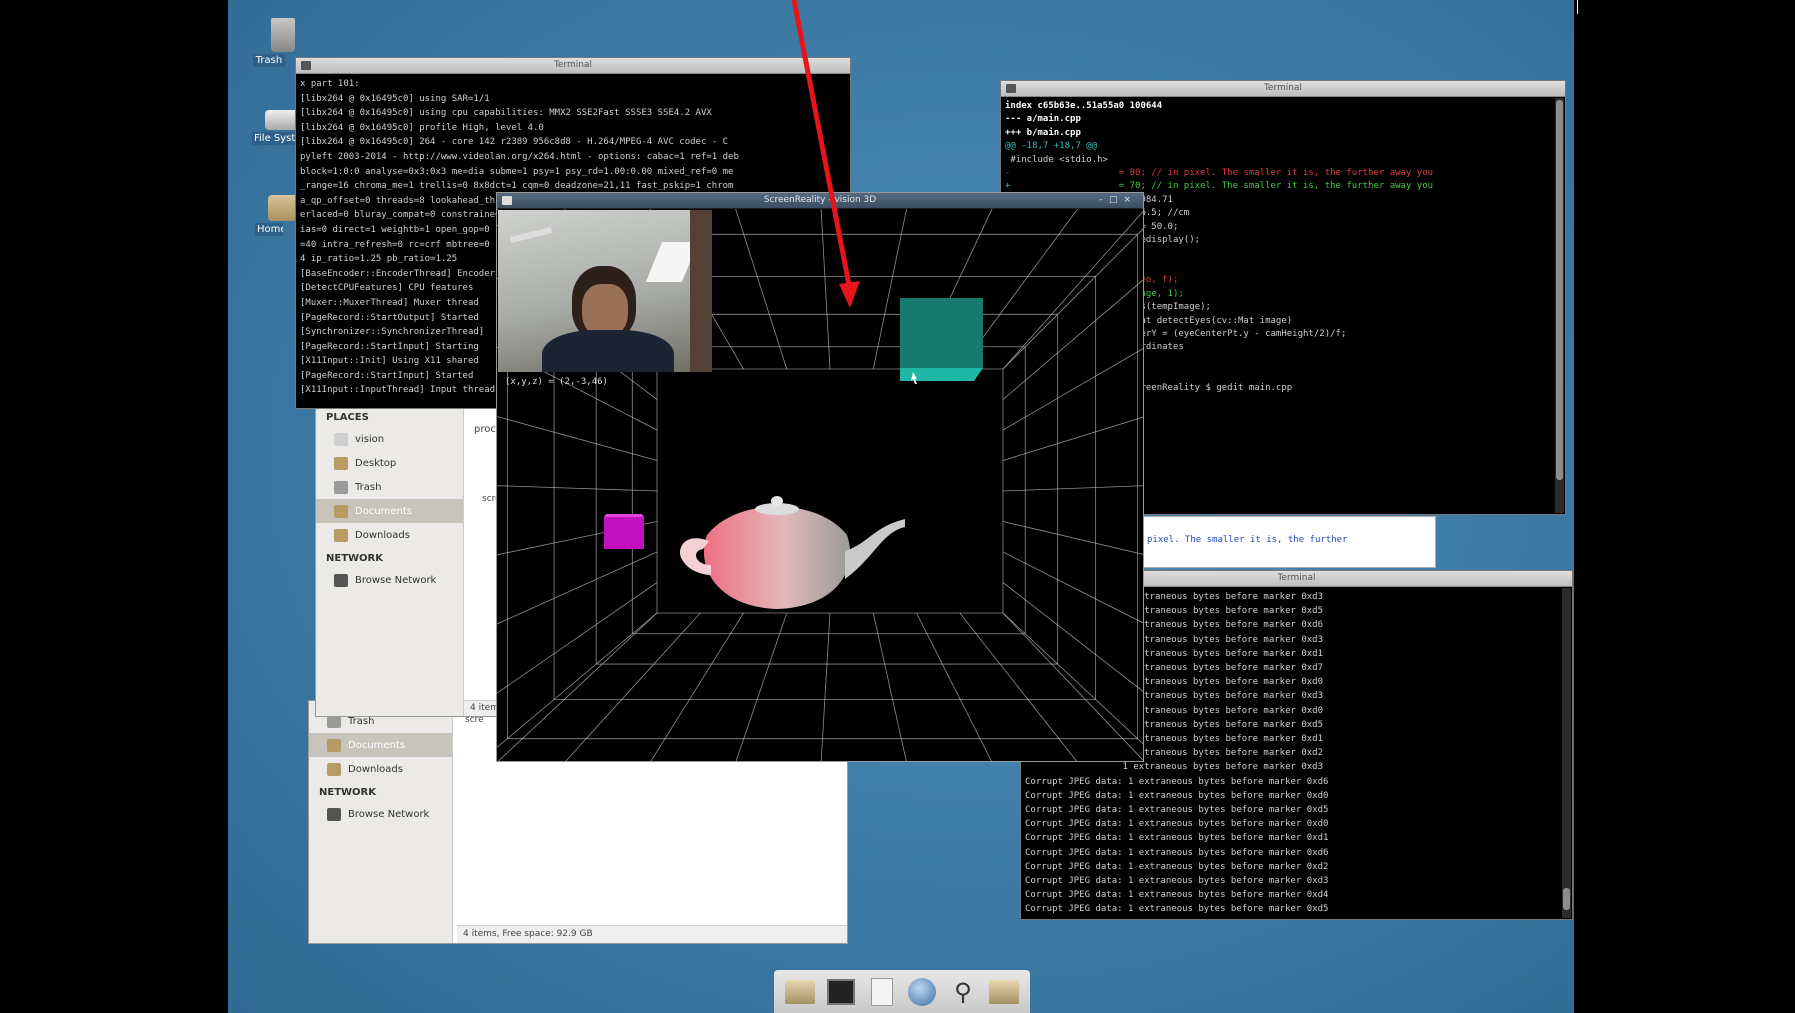 The image size is (1795, 1013). I want to click on annotation-arrow, so click(825, 154).